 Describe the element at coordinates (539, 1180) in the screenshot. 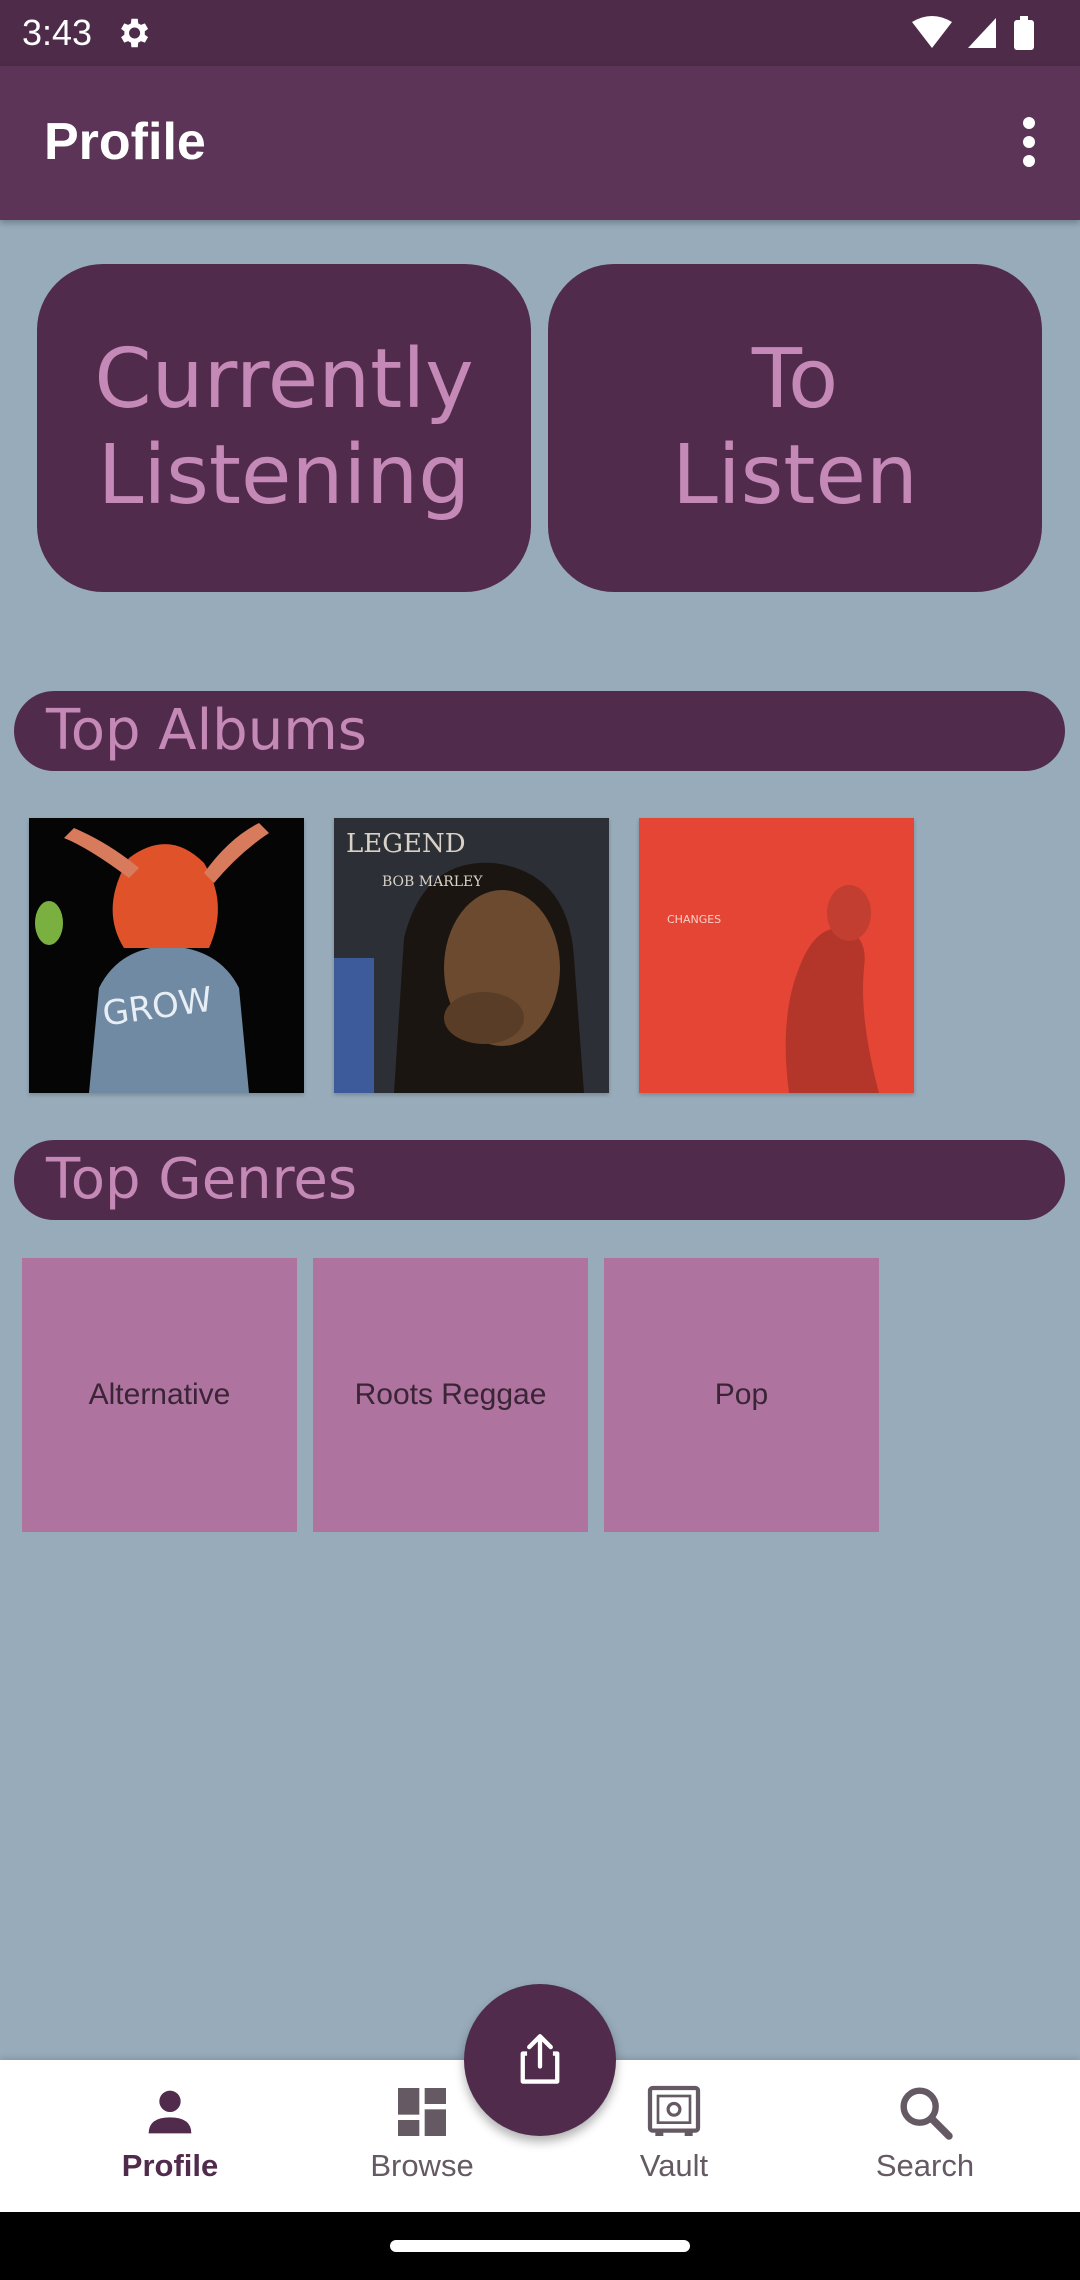

I see `top-genres-header: Top Genres` at that location.